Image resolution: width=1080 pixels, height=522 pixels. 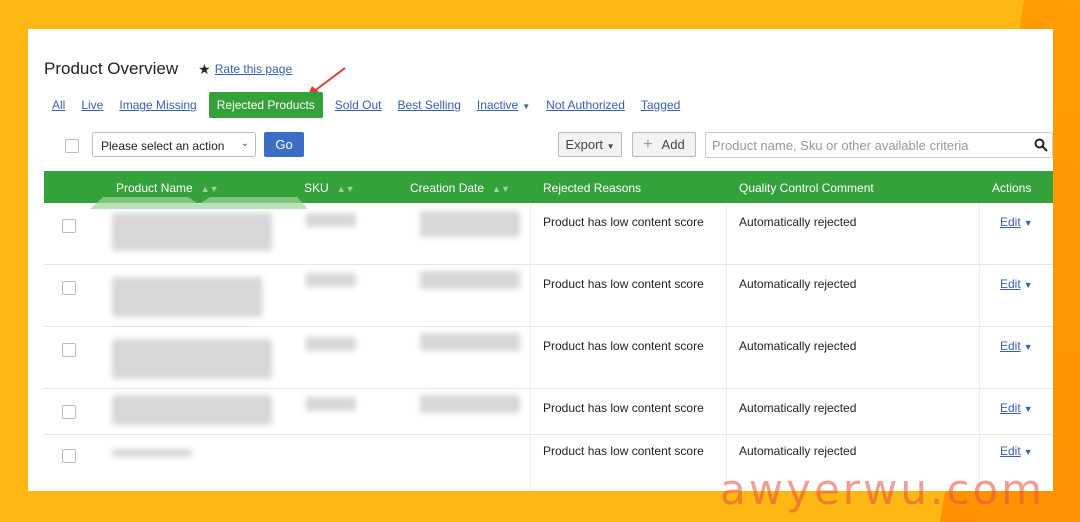 I want to click on rate-page: ★ Rate this page, so click(x=245, y=69).